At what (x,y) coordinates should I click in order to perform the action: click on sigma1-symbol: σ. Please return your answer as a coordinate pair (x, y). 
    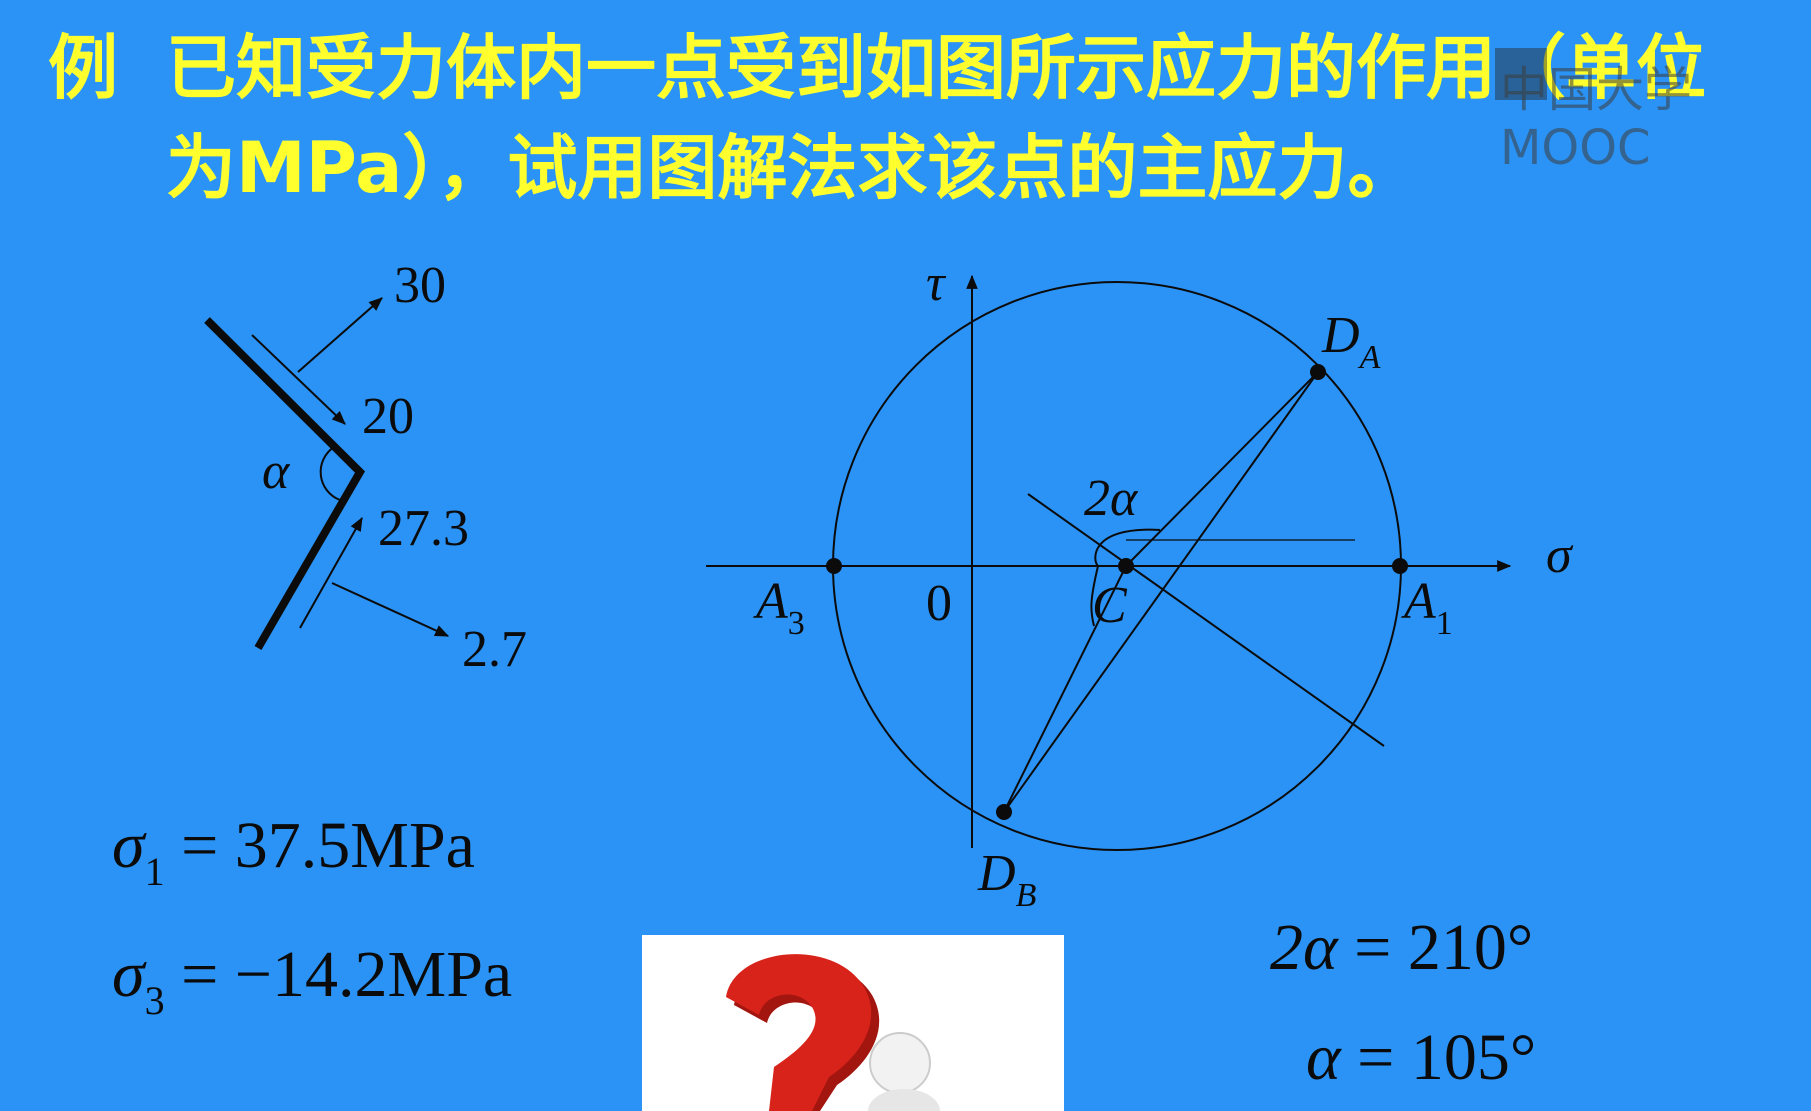
    Looking at the image, I should click on (128, 845).